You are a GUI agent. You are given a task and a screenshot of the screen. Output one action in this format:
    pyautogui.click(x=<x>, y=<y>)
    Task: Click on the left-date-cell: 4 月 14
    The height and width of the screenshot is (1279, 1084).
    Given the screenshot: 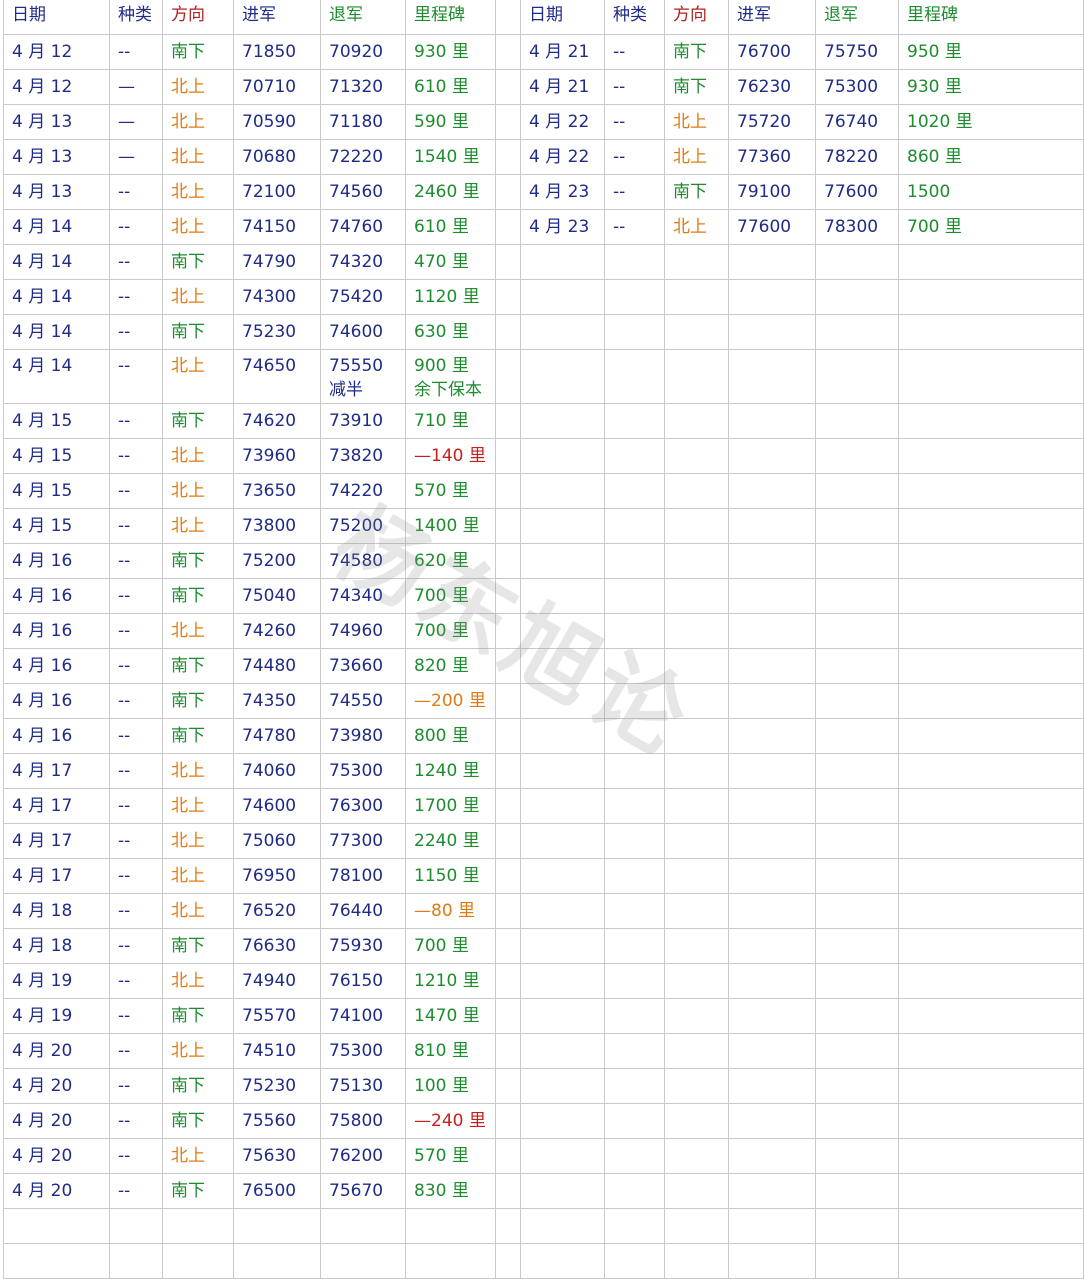 What is the action you would take?
    pyautogui.click(x=56, y=227)
    